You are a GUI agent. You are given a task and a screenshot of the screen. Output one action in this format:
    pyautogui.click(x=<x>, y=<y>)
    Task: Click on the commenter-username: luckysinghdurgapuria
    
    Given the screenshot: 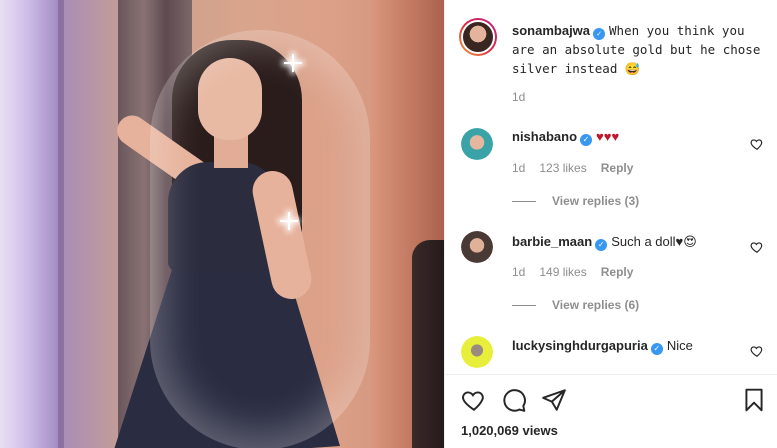 What is the action you would take?
    pyautogui.click(x=580, y=345)
    